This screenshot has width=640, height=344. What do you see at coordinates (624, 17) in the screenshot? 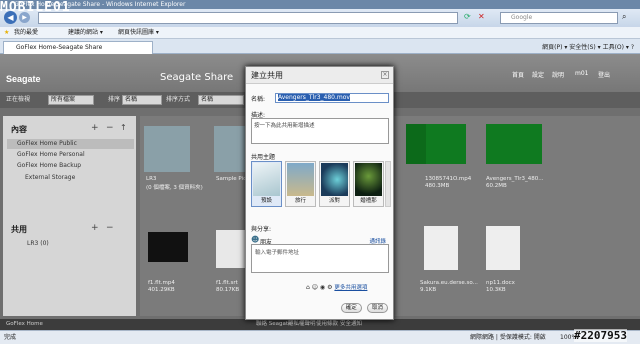
I see `search-icon: ⌕` at bounding box center [624, 17].